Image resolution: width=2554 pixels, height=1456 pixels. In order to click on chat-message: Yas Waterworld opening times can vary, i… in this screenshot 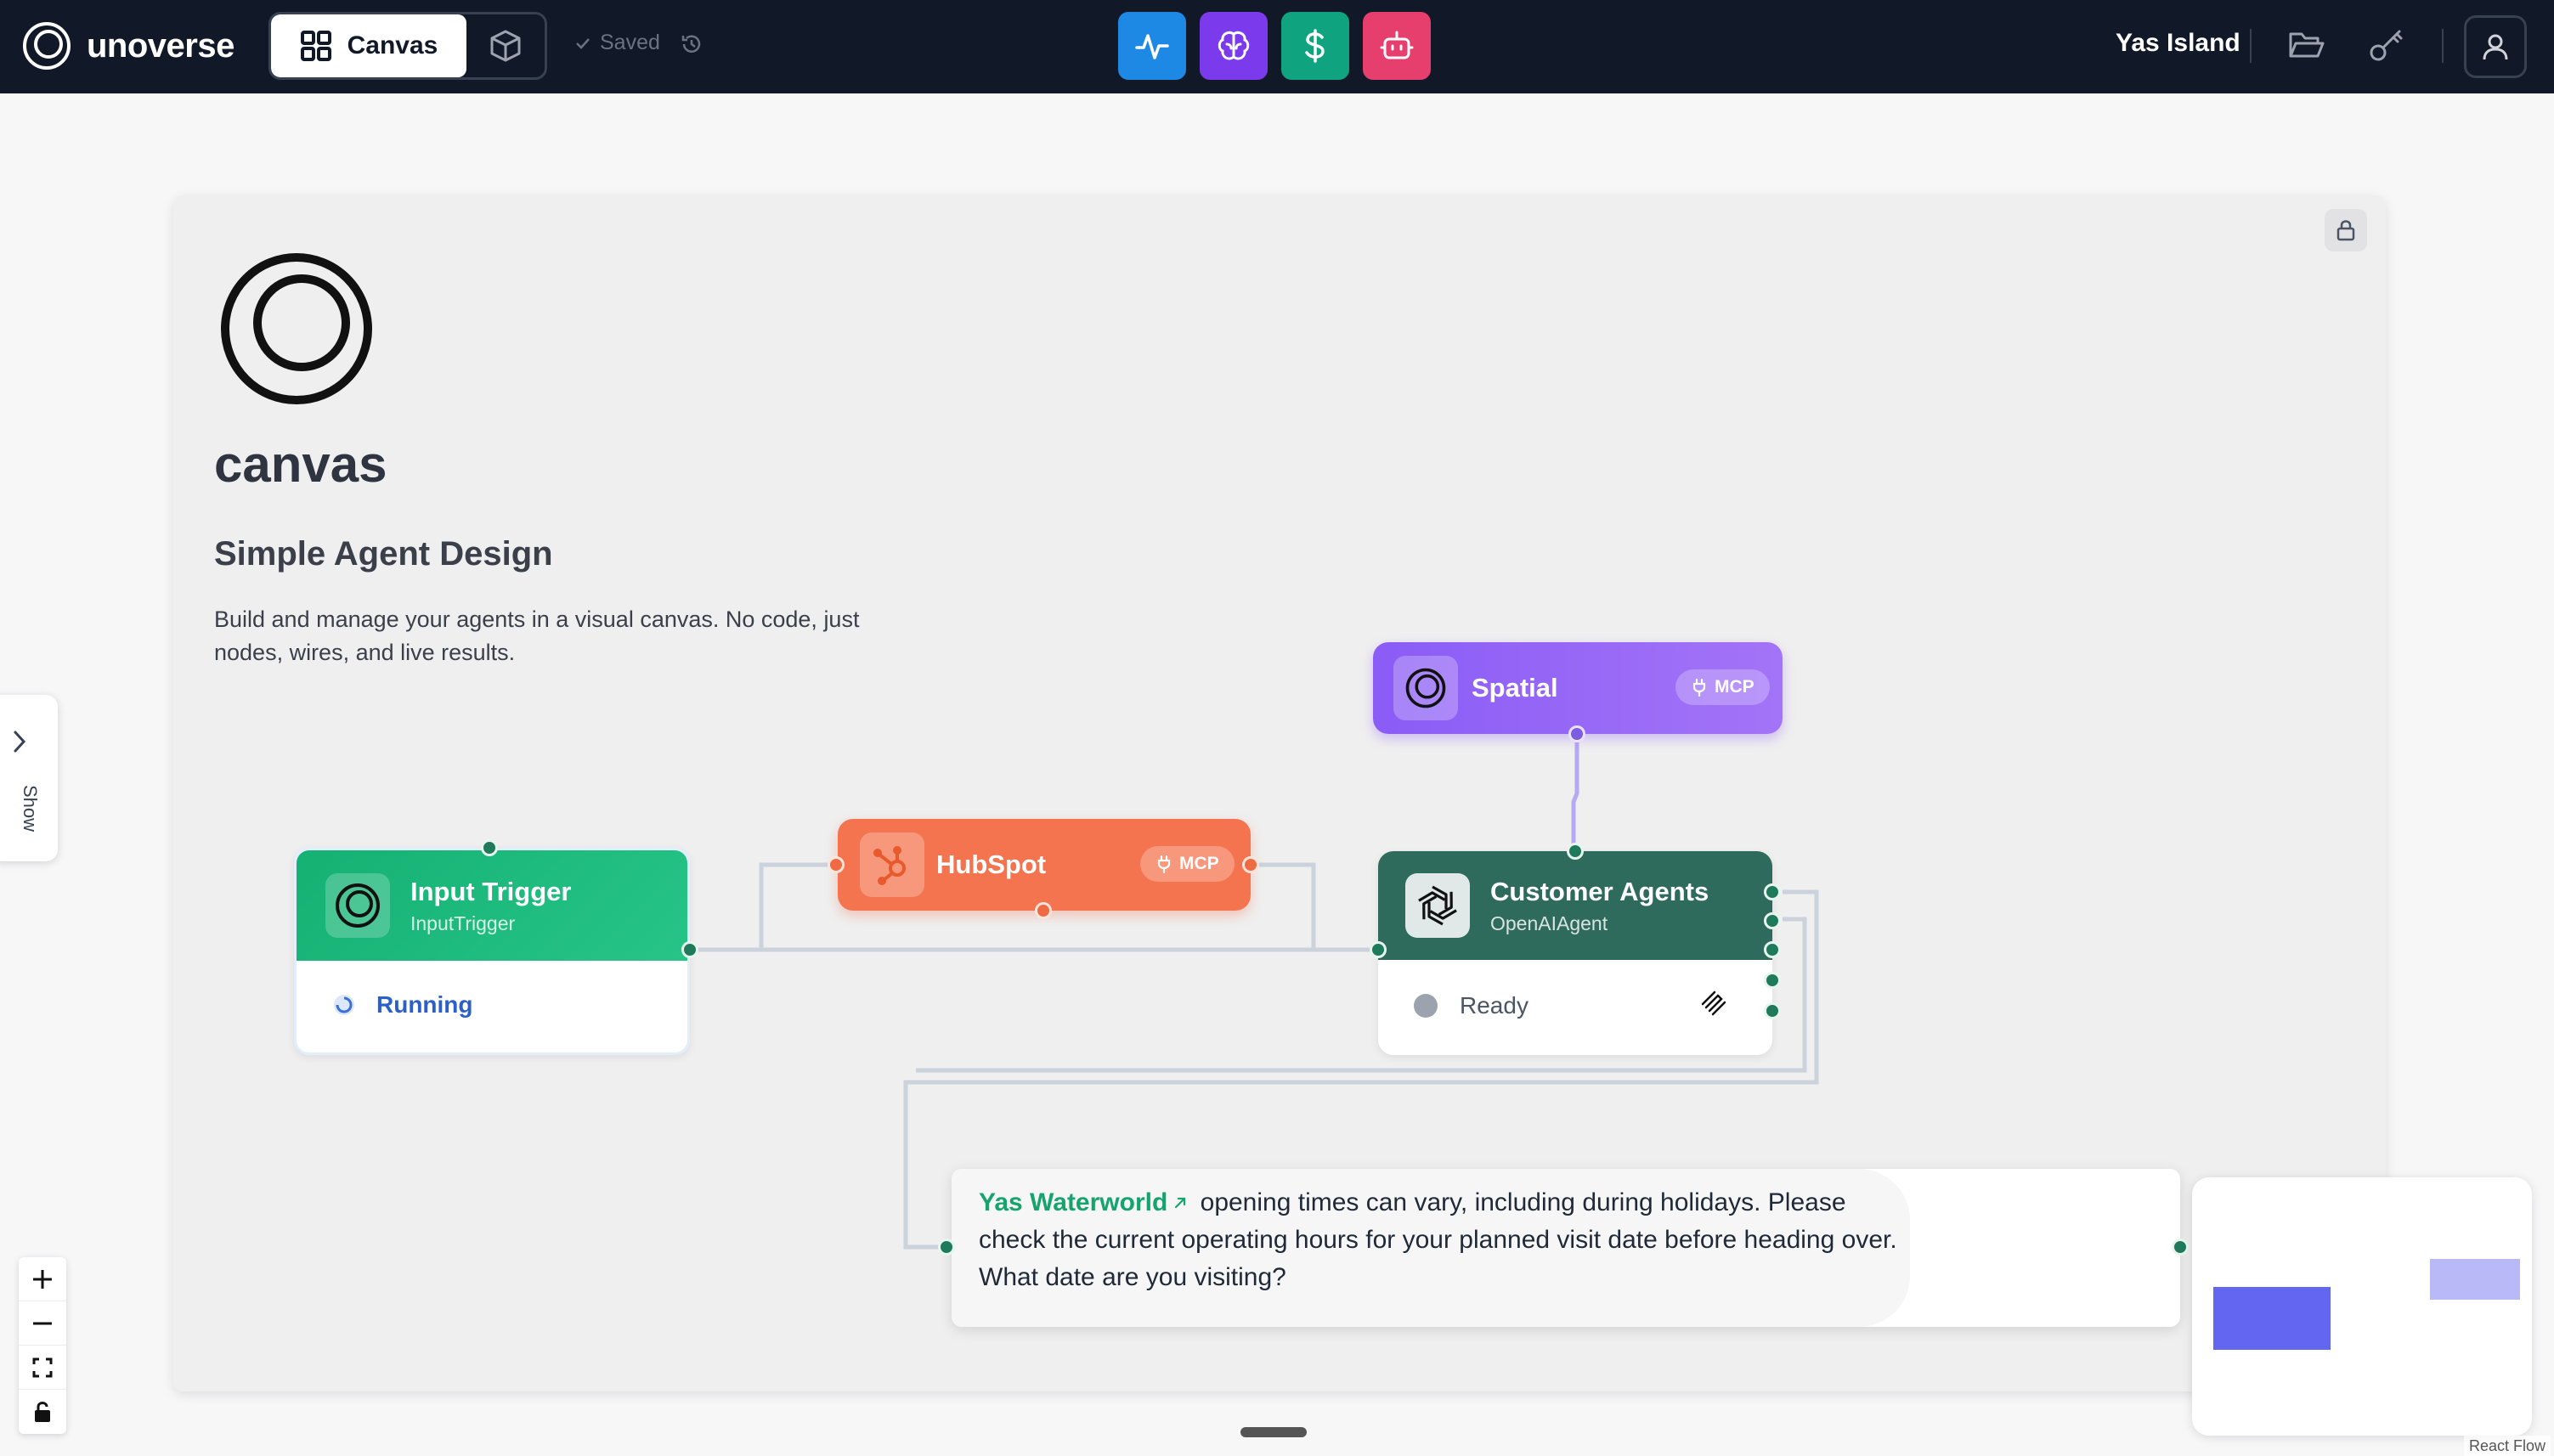, I will do `click(1446, 1240)`.